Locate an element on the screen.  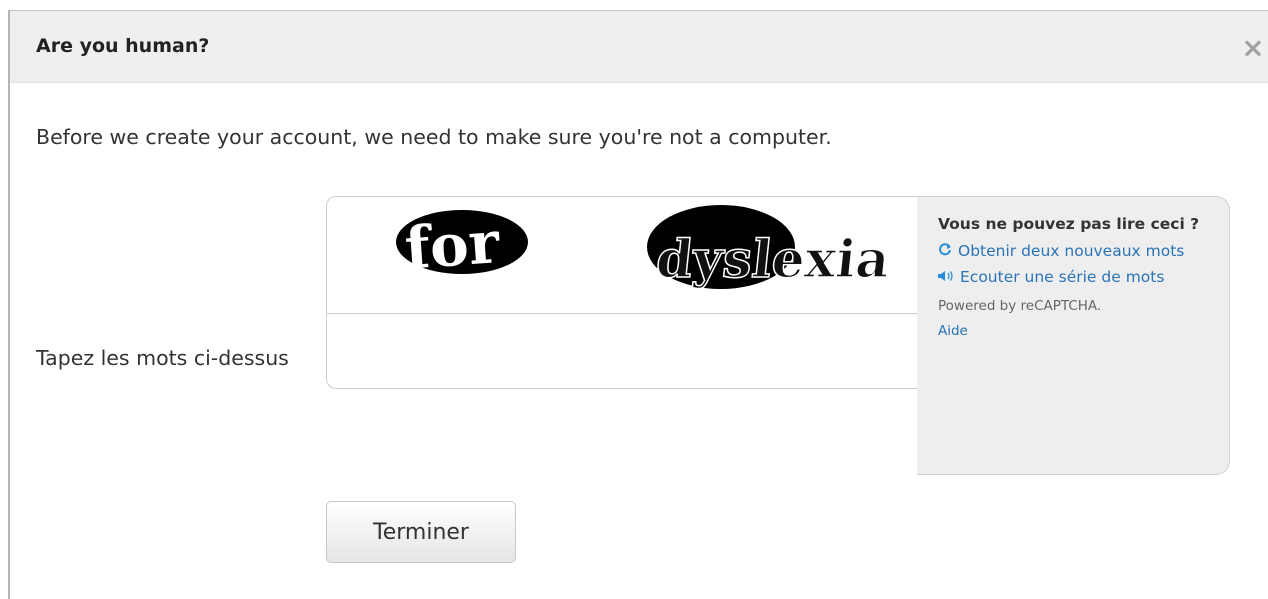
cant-read-heading: Vous ne pouvez pas lire ceci ? is located at coordinates (1069, 224).